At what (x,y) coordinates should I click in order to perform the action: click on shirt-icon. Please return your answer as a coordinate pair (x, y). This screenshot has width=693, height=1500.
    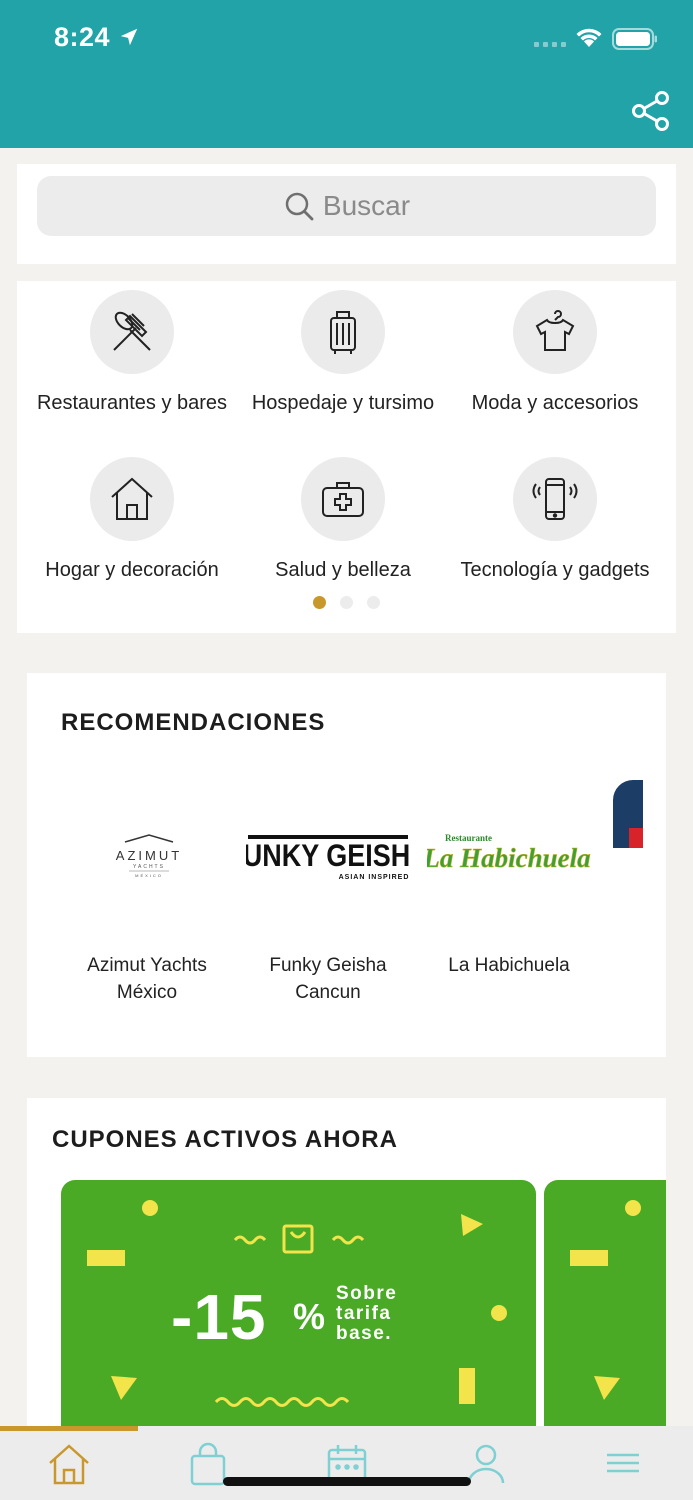
    Looking at the image, I should click on (555, 330).